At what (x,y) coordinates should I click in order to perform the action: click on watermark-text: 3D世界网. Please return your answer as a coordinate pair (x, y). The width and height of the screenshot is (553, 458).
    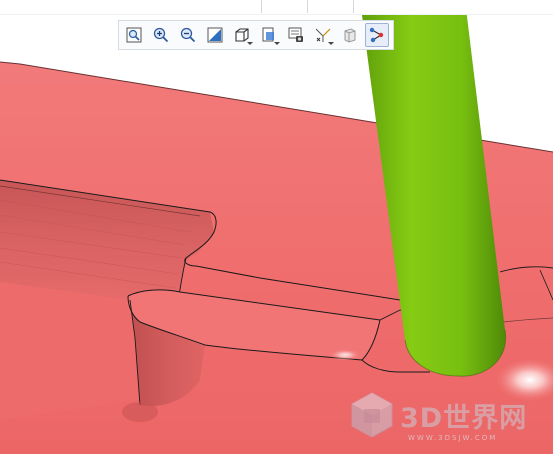
    Looking at the image, I should click on (464, 418).